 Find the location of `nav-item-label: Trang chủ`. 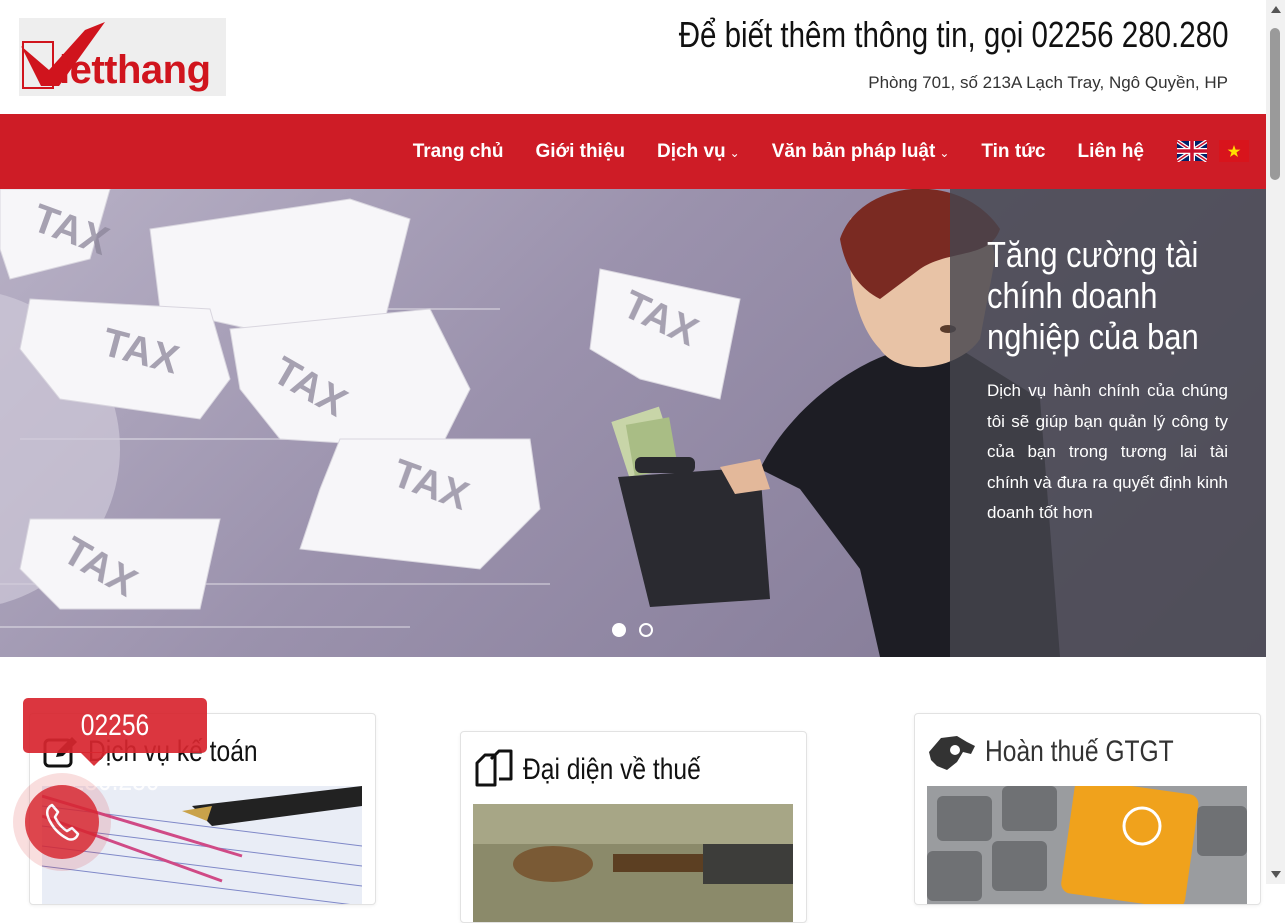

nav-item-label: Trang chủ is located at coordinates (458, 151).